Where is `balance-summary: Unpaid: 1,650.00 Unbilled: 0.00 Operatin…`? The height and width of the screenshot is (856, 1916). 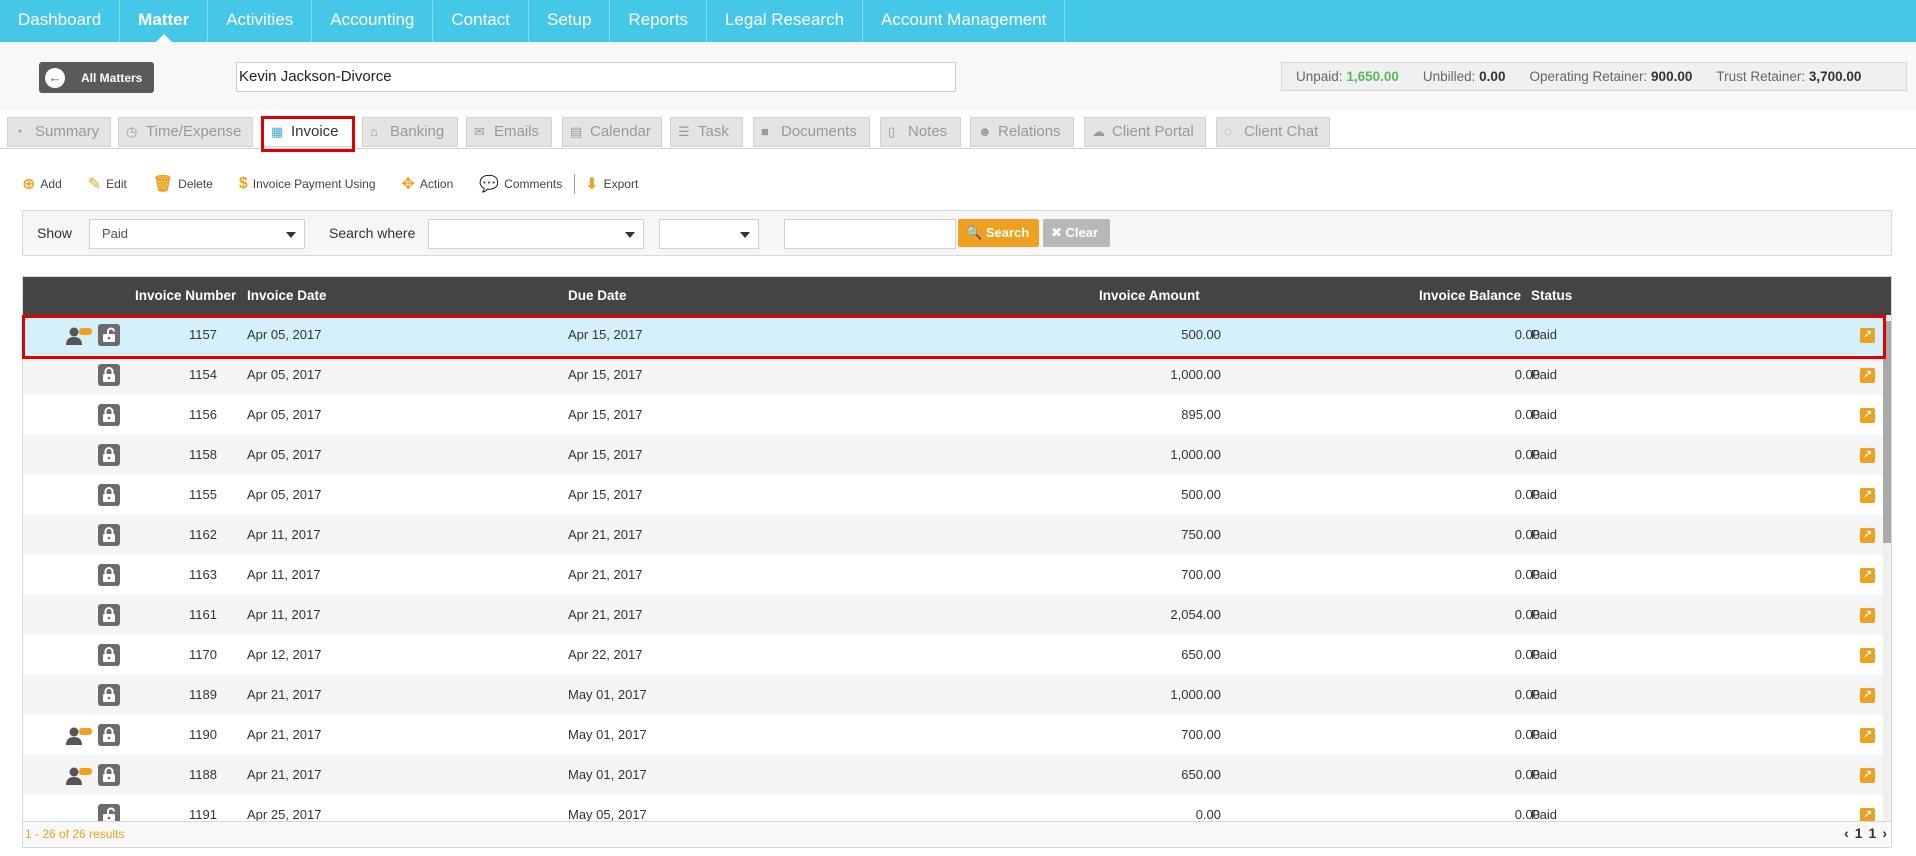 balance-summary: Unpaid: 1,650.00 Unbilled: 0.00 Operatin… is located at coordinates (1594, 76).